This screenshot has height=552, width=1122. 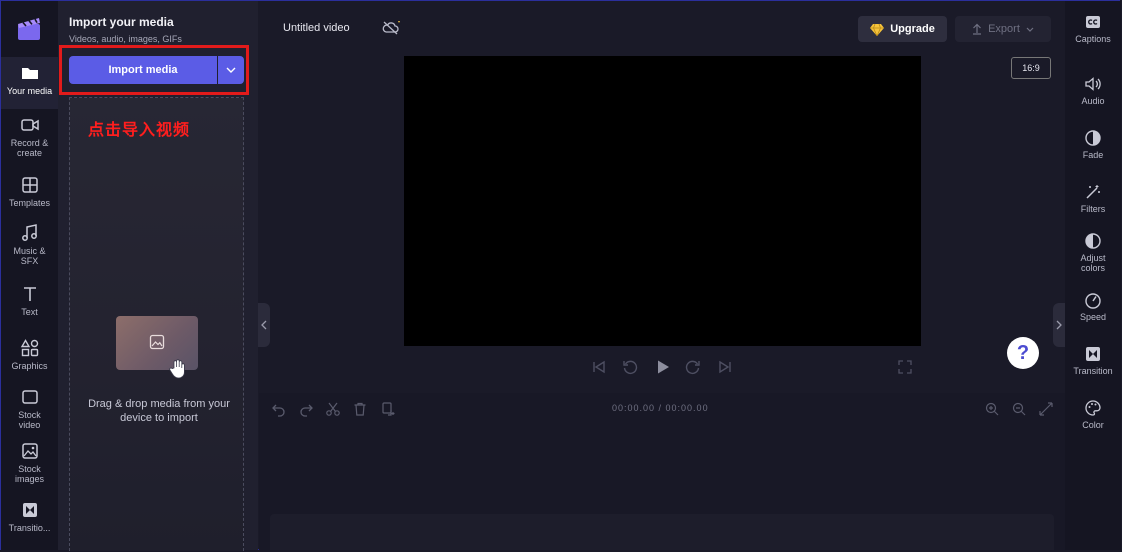 I want to click on rail-item-label: Color, so click(x=1093, y=425).